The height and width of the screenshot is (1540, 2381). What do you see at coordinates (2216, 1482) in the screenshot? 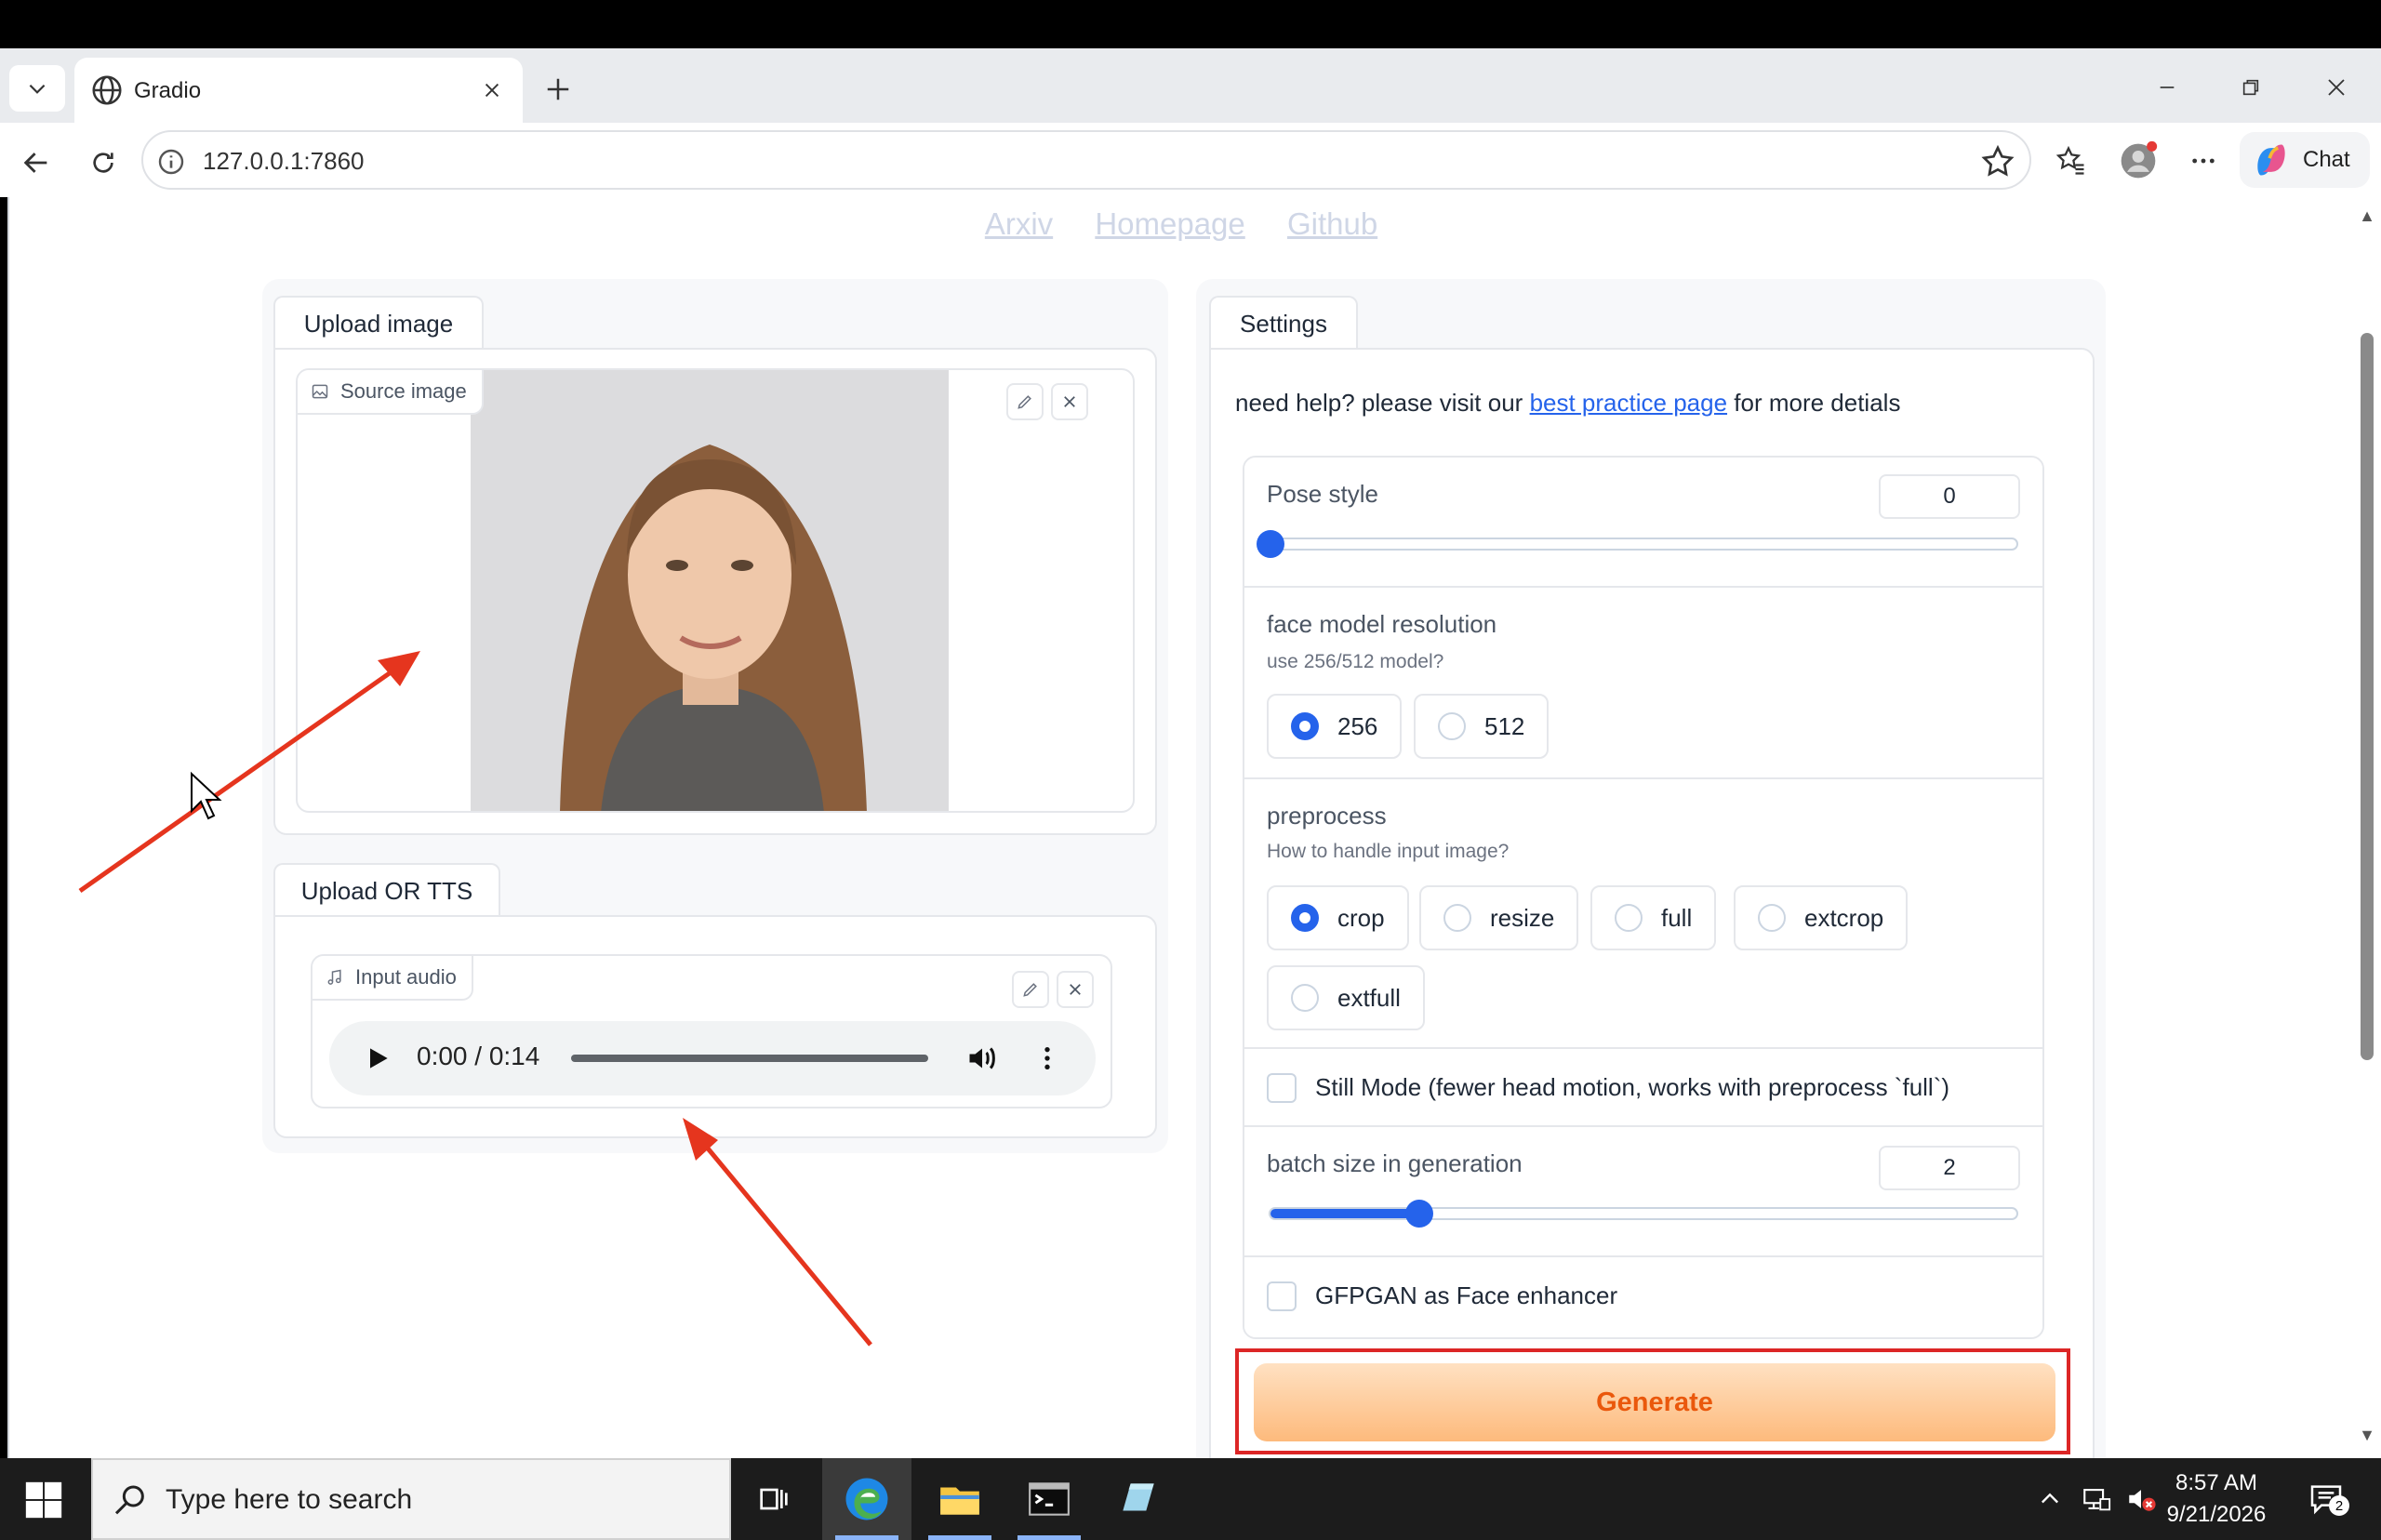
I see `tray-time: 8:57 AM` at bounding box center [2216, 1482].